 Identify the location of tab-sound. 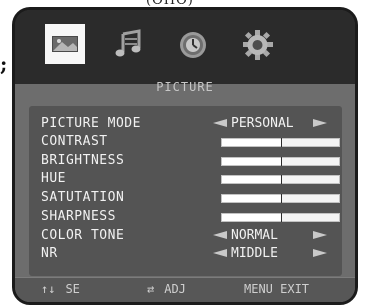
(131, 44).